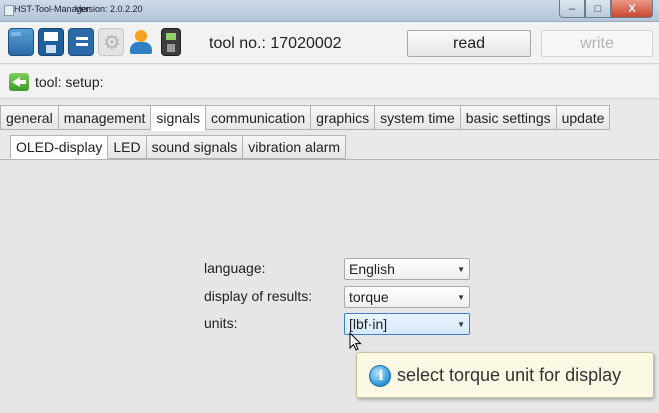 This screenshot has width=659, height=413. What do you see at coordinates (259, 117) in the screenshot?
I see `tab-communication: communication` at bounding box center [259, 117].